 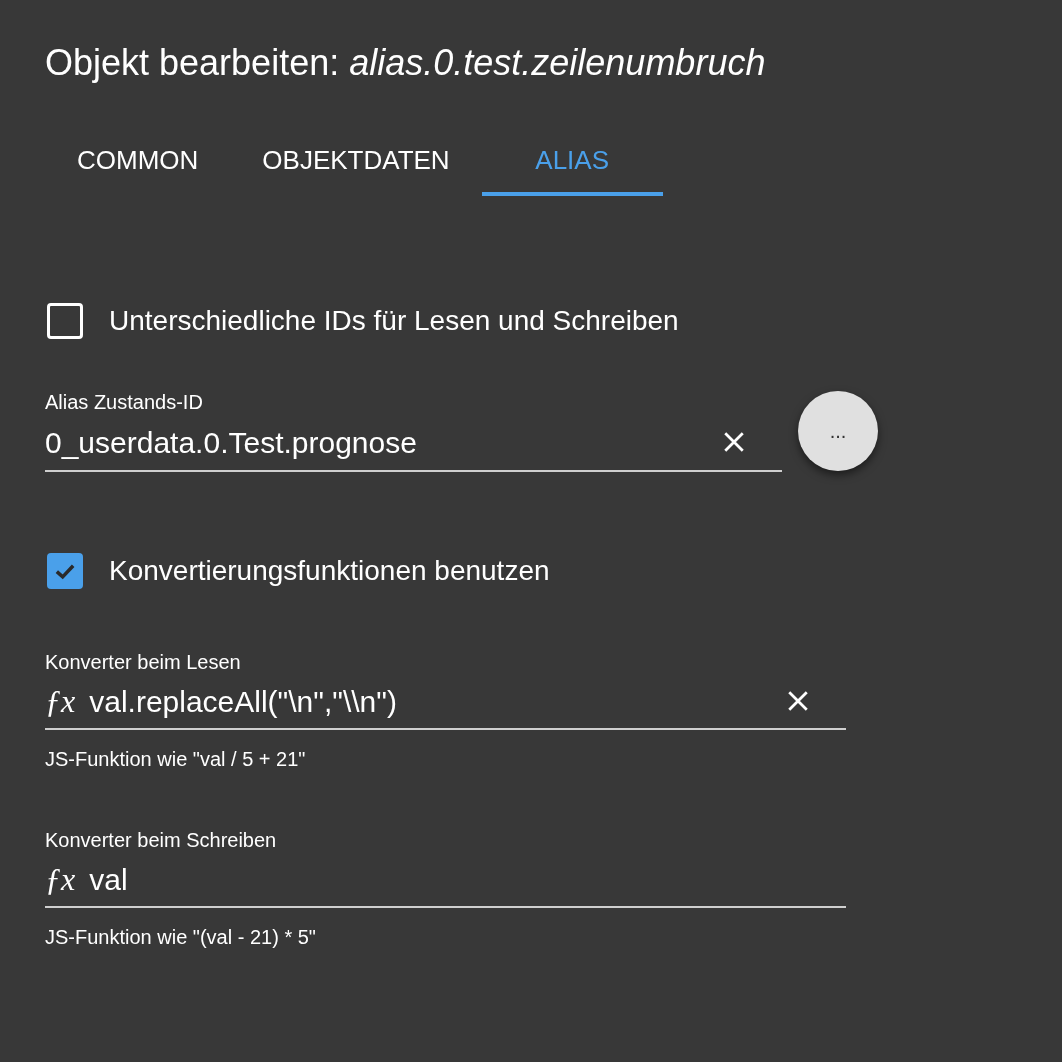 What do you see at coordinates (394, 321) in the screenshot?
I see `checkbox-label: Unterschiedliche IDs für Lesen und Schreiben` at bounding box center [394, 321].